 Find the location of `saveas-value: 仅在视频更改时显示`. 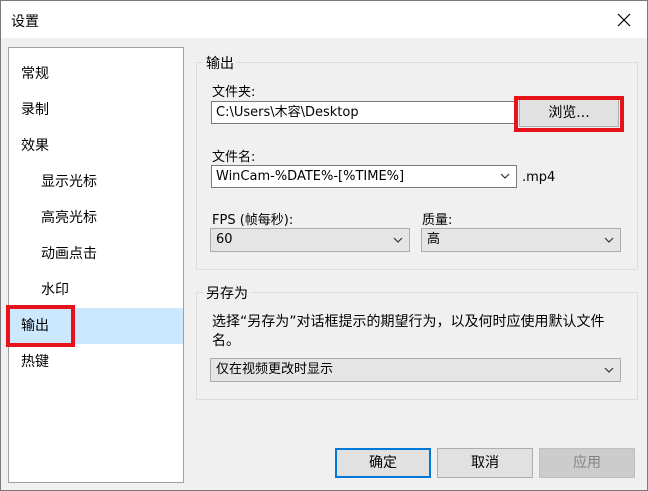

saveas-value: 仅在视频更改时显示 is located at coordinates (275, 369).